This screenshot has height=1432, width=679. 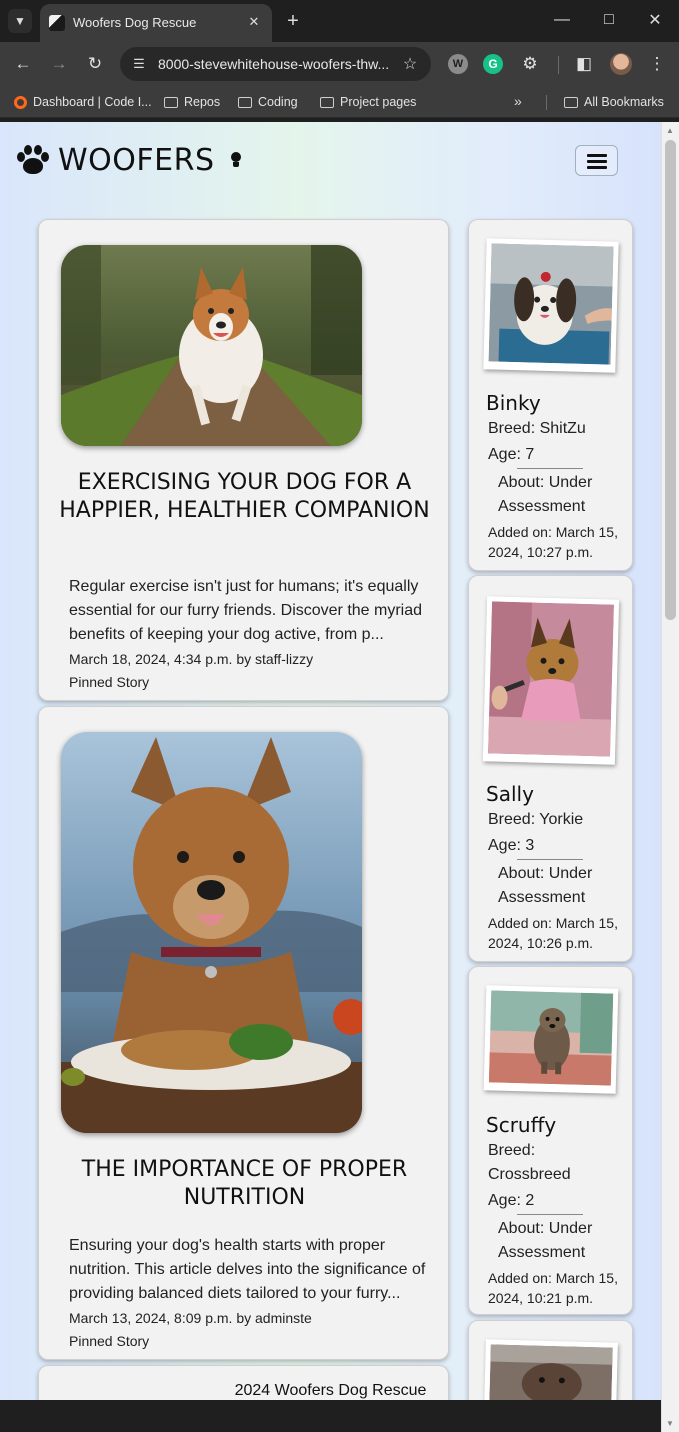 I want to click on dog-breed: Breed: ShitZu, so click(x=537, y=428).